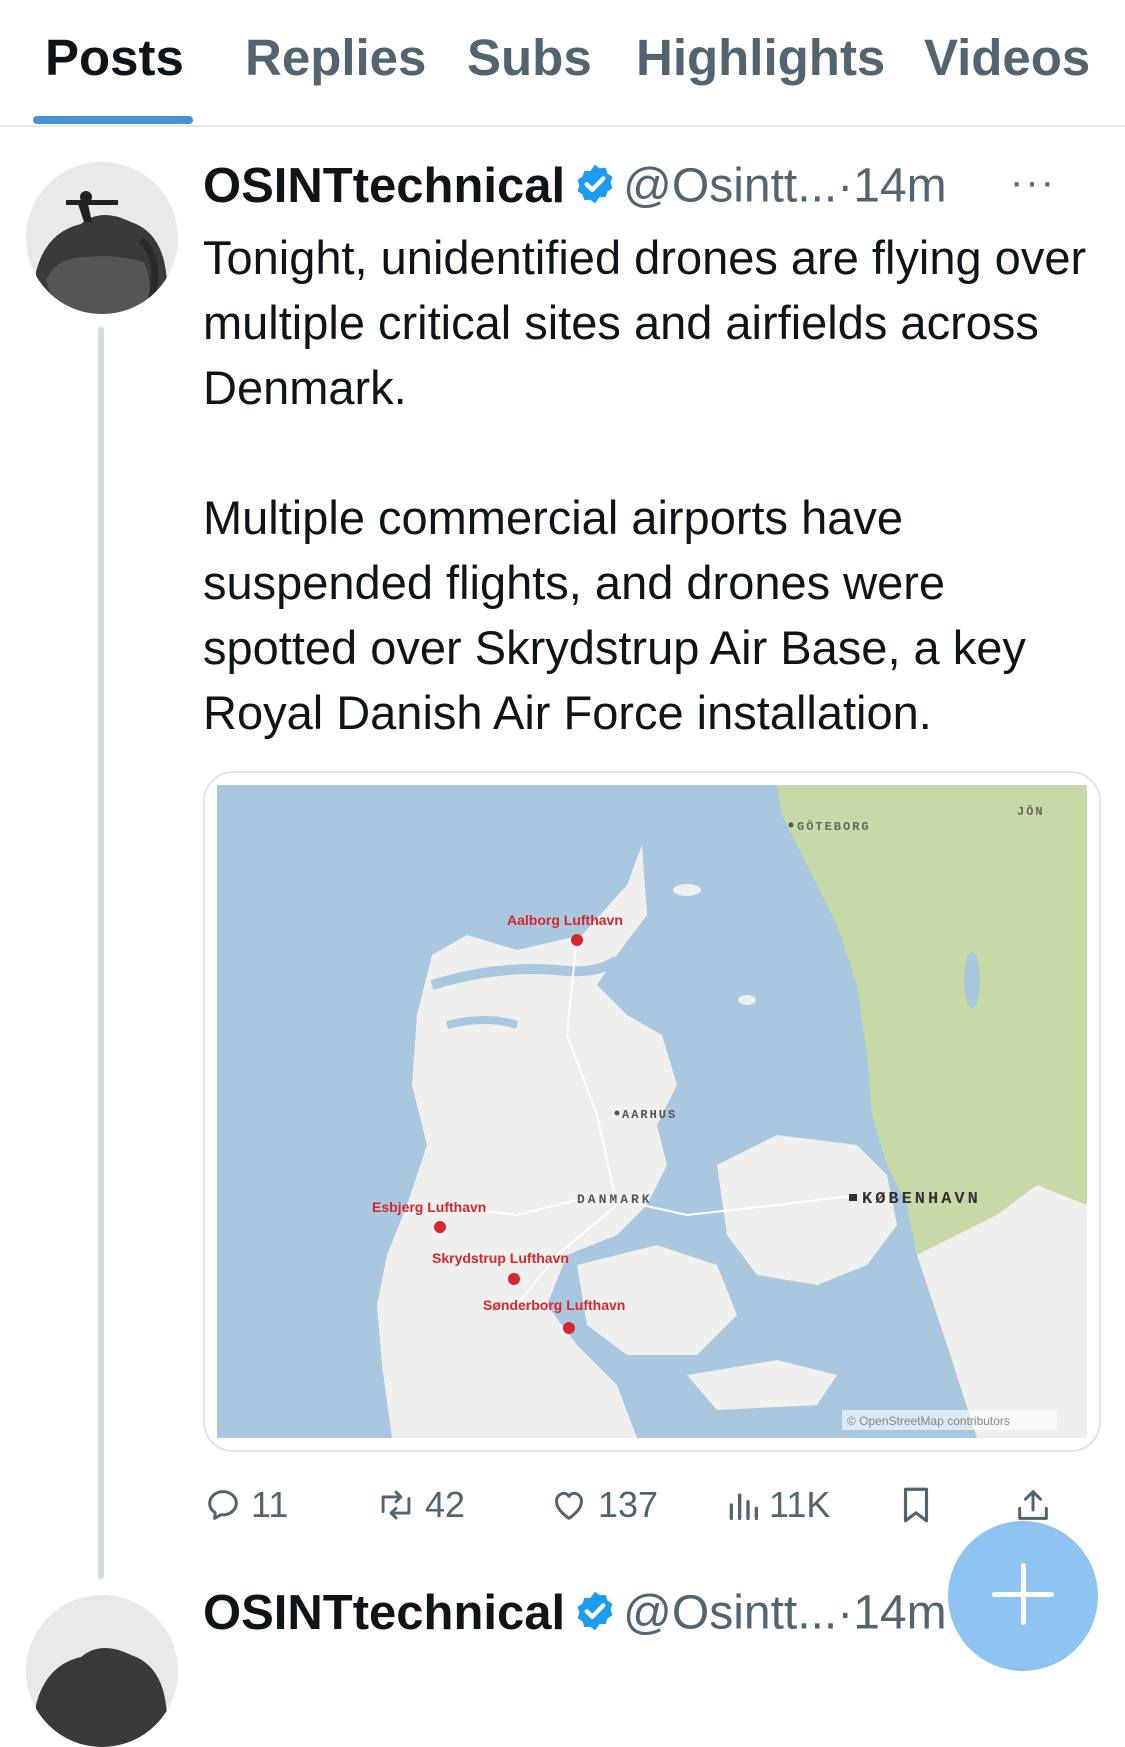  Describe the element at coordinates (1031, 811) in the screenshot. I see `label-jon: JÖN` at that location.